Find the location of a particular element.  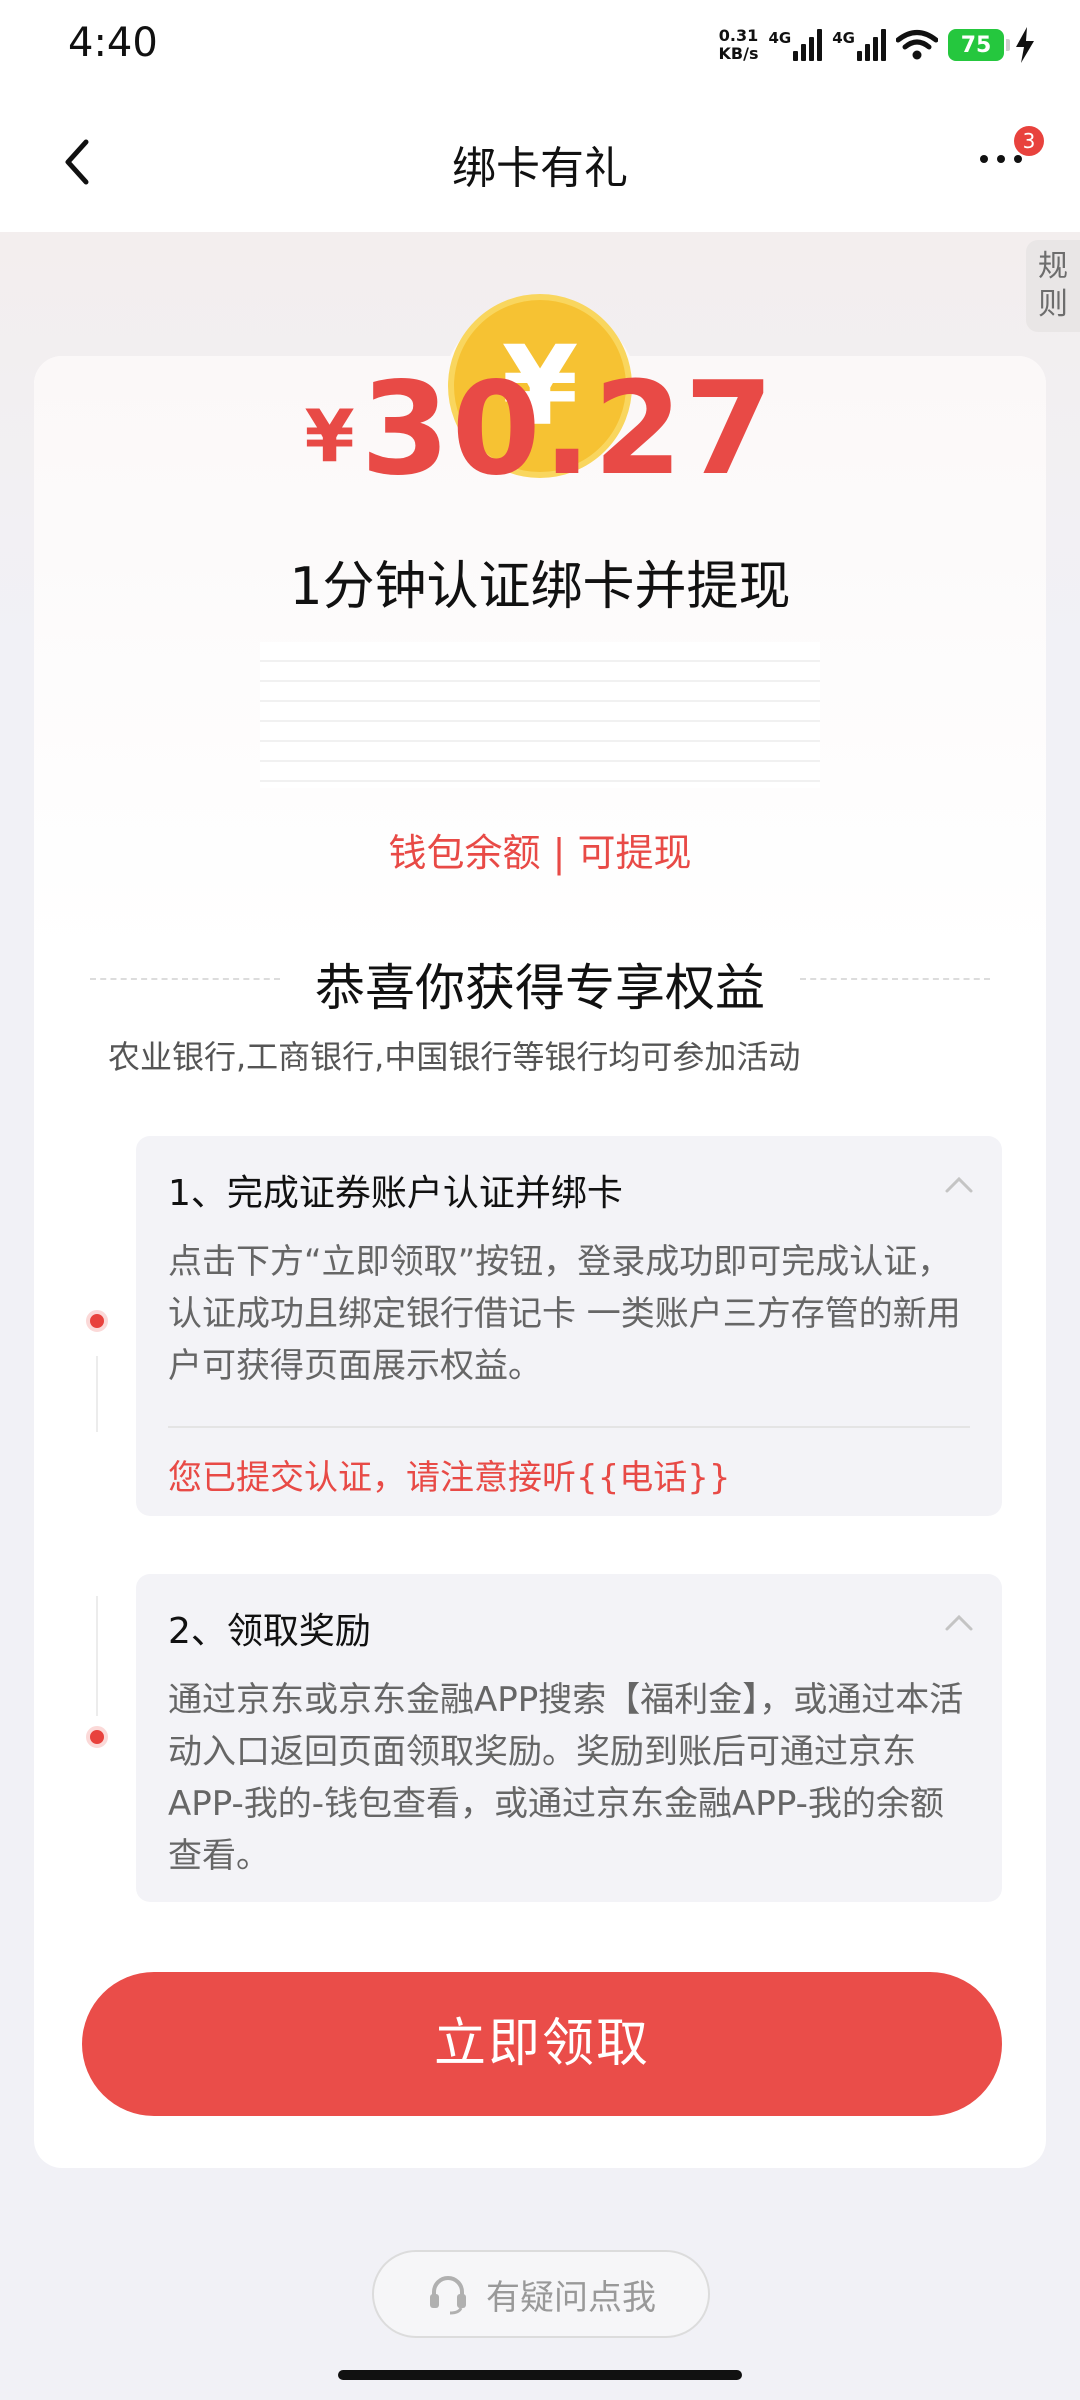

rules-tab: 规 则 is located at coordinates (1053, 286).